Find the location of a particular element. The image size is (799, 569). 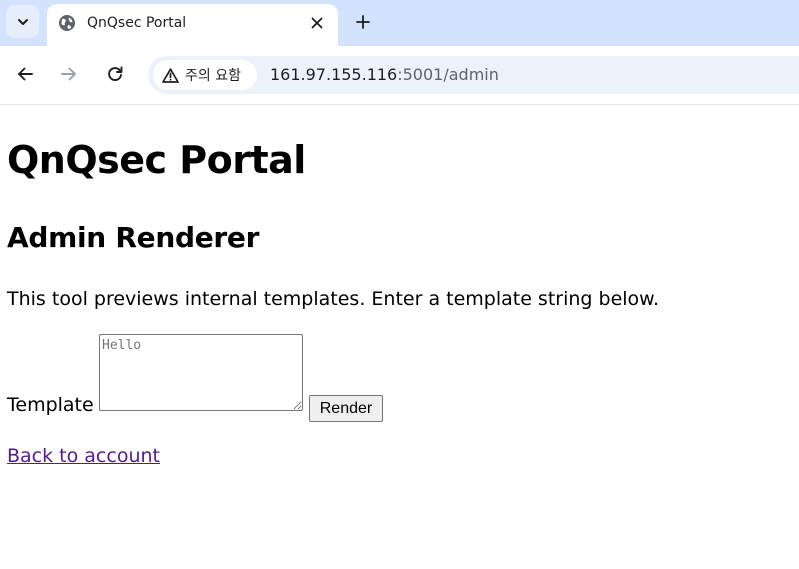

warning-triangle-icon is located at coordinates (170, 75).